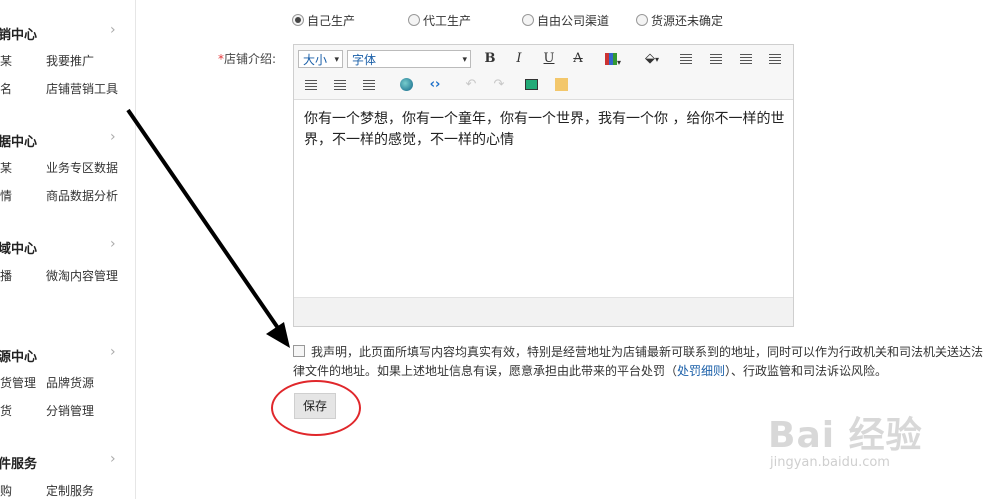 The height and width of the screenshot is (499, 1000). Describe the element at coordinates (531, 85) in the screenshot. I see `image-icon` at that location.